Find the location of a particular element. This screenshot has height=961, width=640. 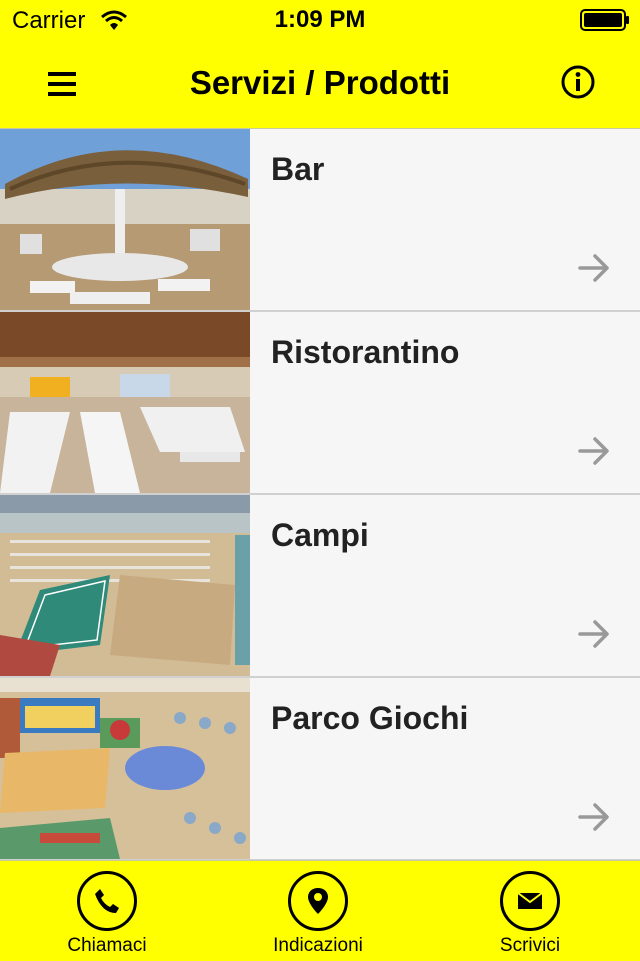

battery-icon is located at coordinates (605, 22).